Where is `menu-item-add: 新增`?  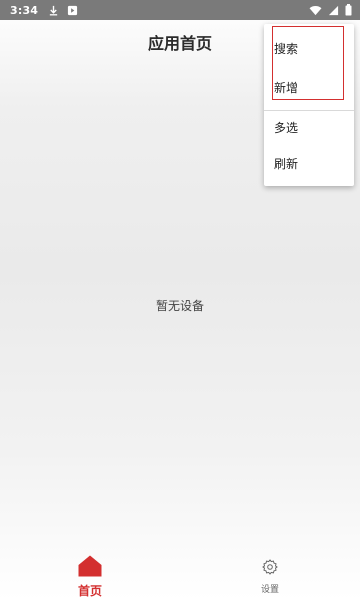
menu-item-add: 新增 is located at coordinates (309, 87).